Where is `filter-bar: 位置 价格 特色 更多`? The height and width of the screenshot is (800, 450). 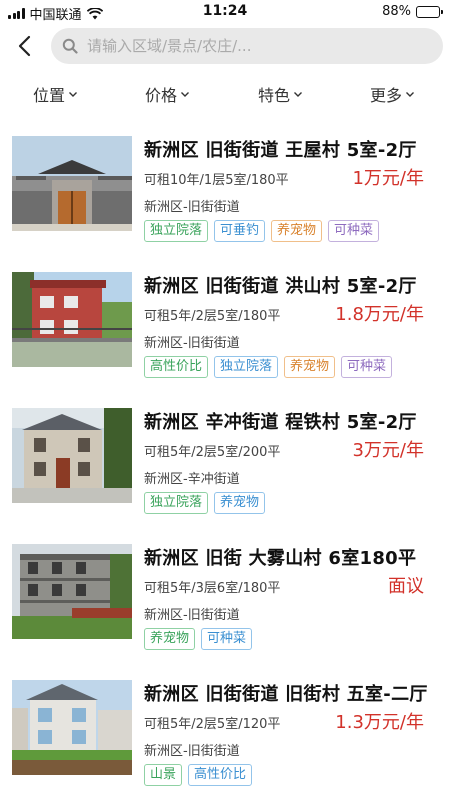 filter-bar: 位置 价格 特色 更多 is located at coordinates (225, 93).